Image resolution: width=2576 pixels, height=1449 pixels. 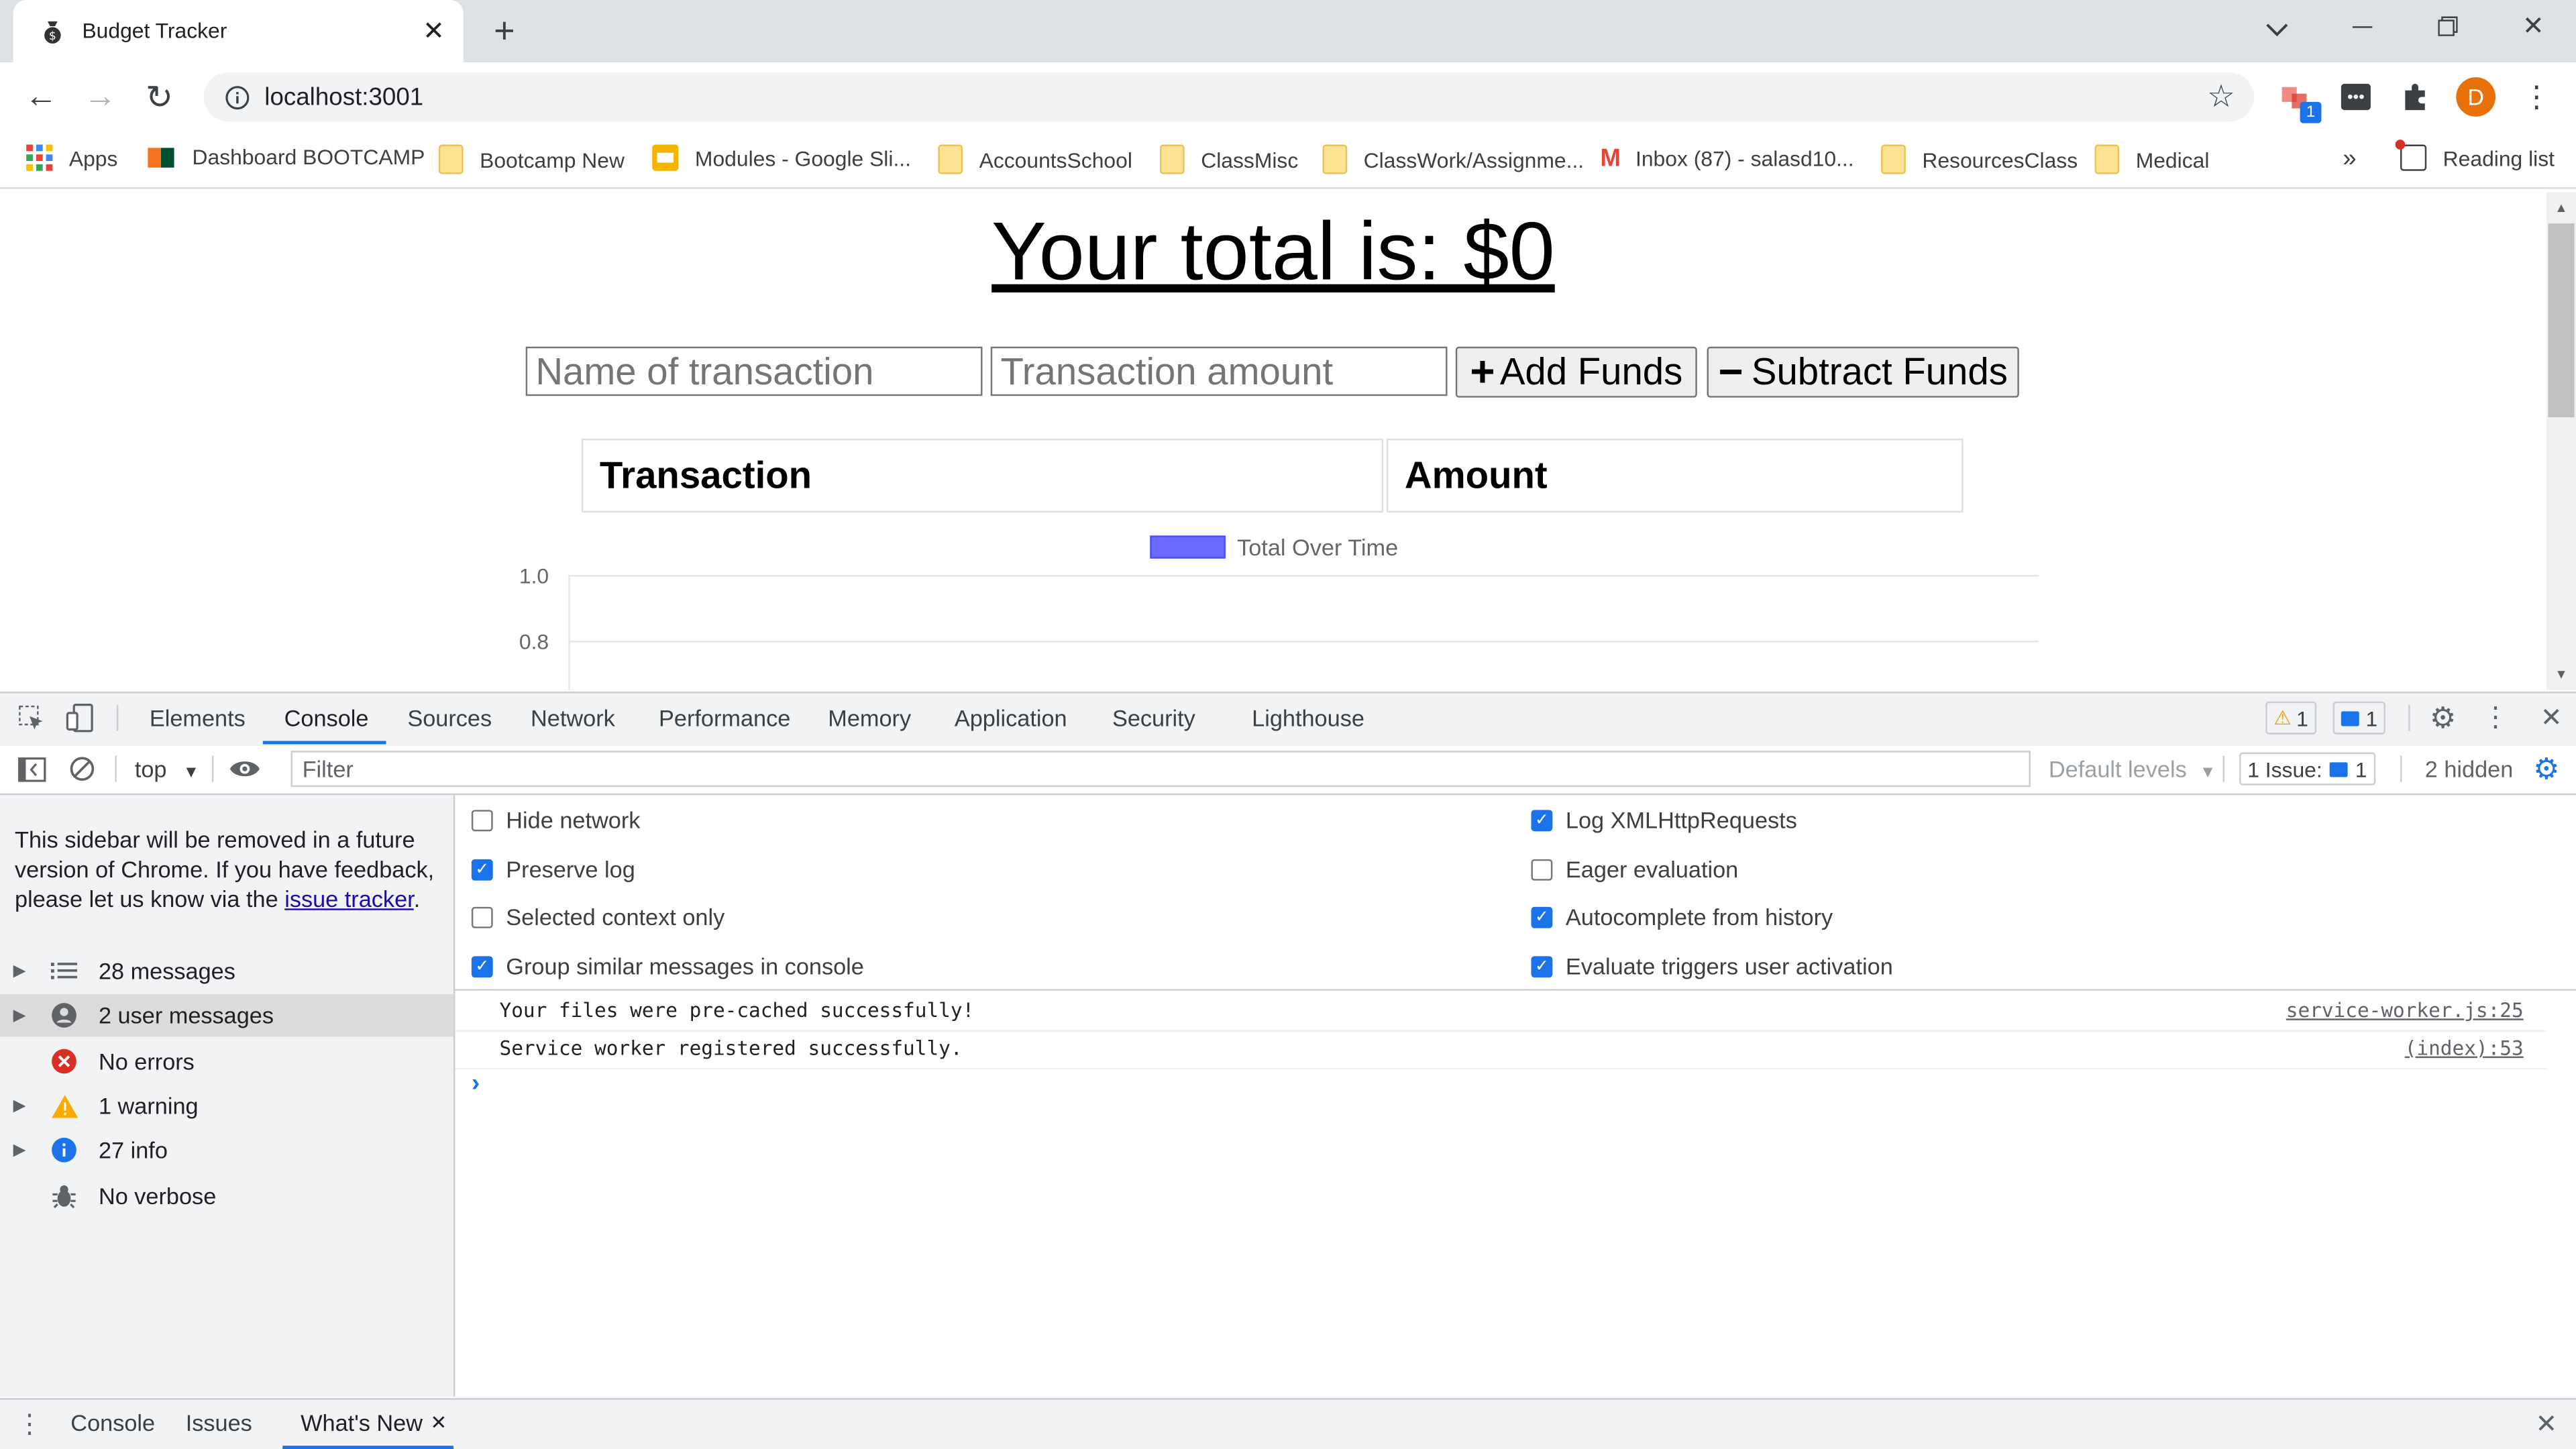 What do you see at coordinates (2495, 718) in the screenshot?
I see `devtools-menu-icon: ⋮` at bounding box center [2495, 718].